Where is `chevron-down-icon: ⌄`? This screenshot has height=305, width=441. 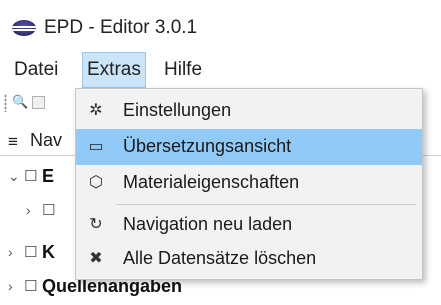
chevron-down-icon: ⌄ is located at coordinates (14, 176).